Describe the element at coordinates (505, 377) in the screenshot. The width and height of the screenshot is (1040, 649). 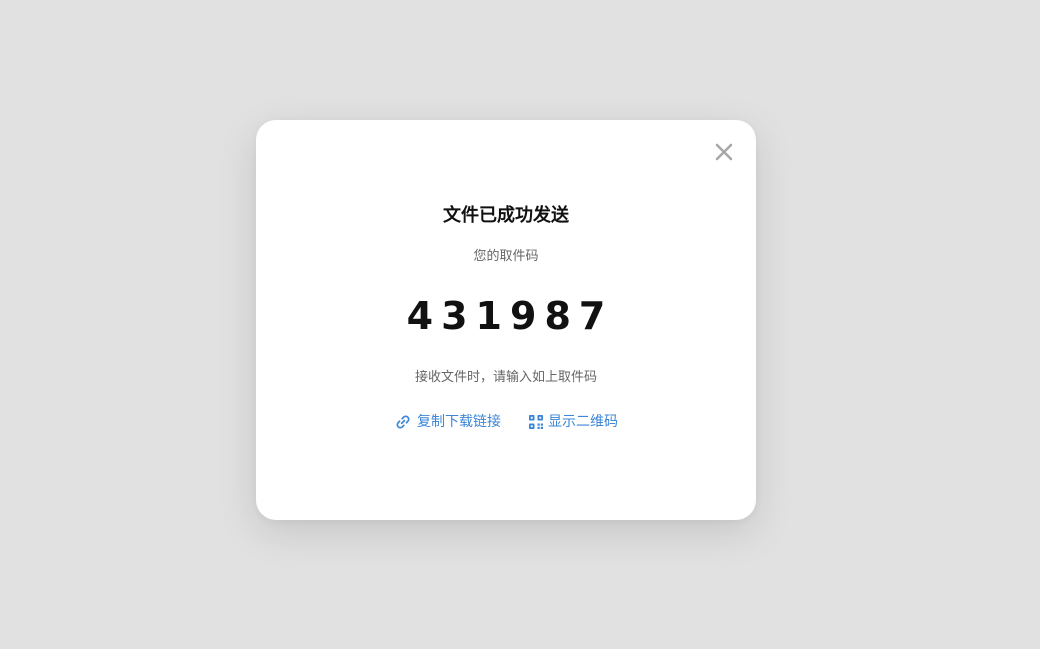
I see `pickup-code-hint: 接收文件时，请输入如上取件码` at that location.